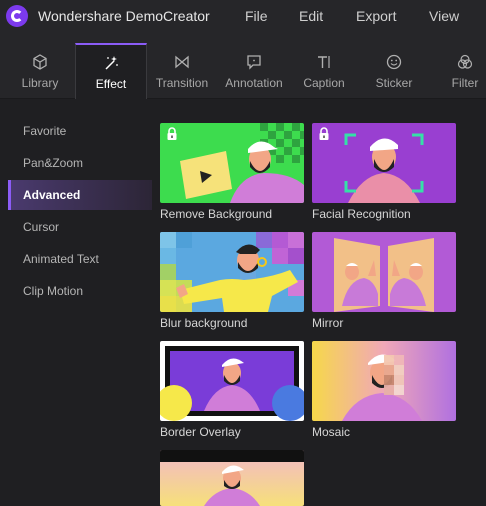  I want to click on effect-card-mirror: Mirror, so click(384, 282).